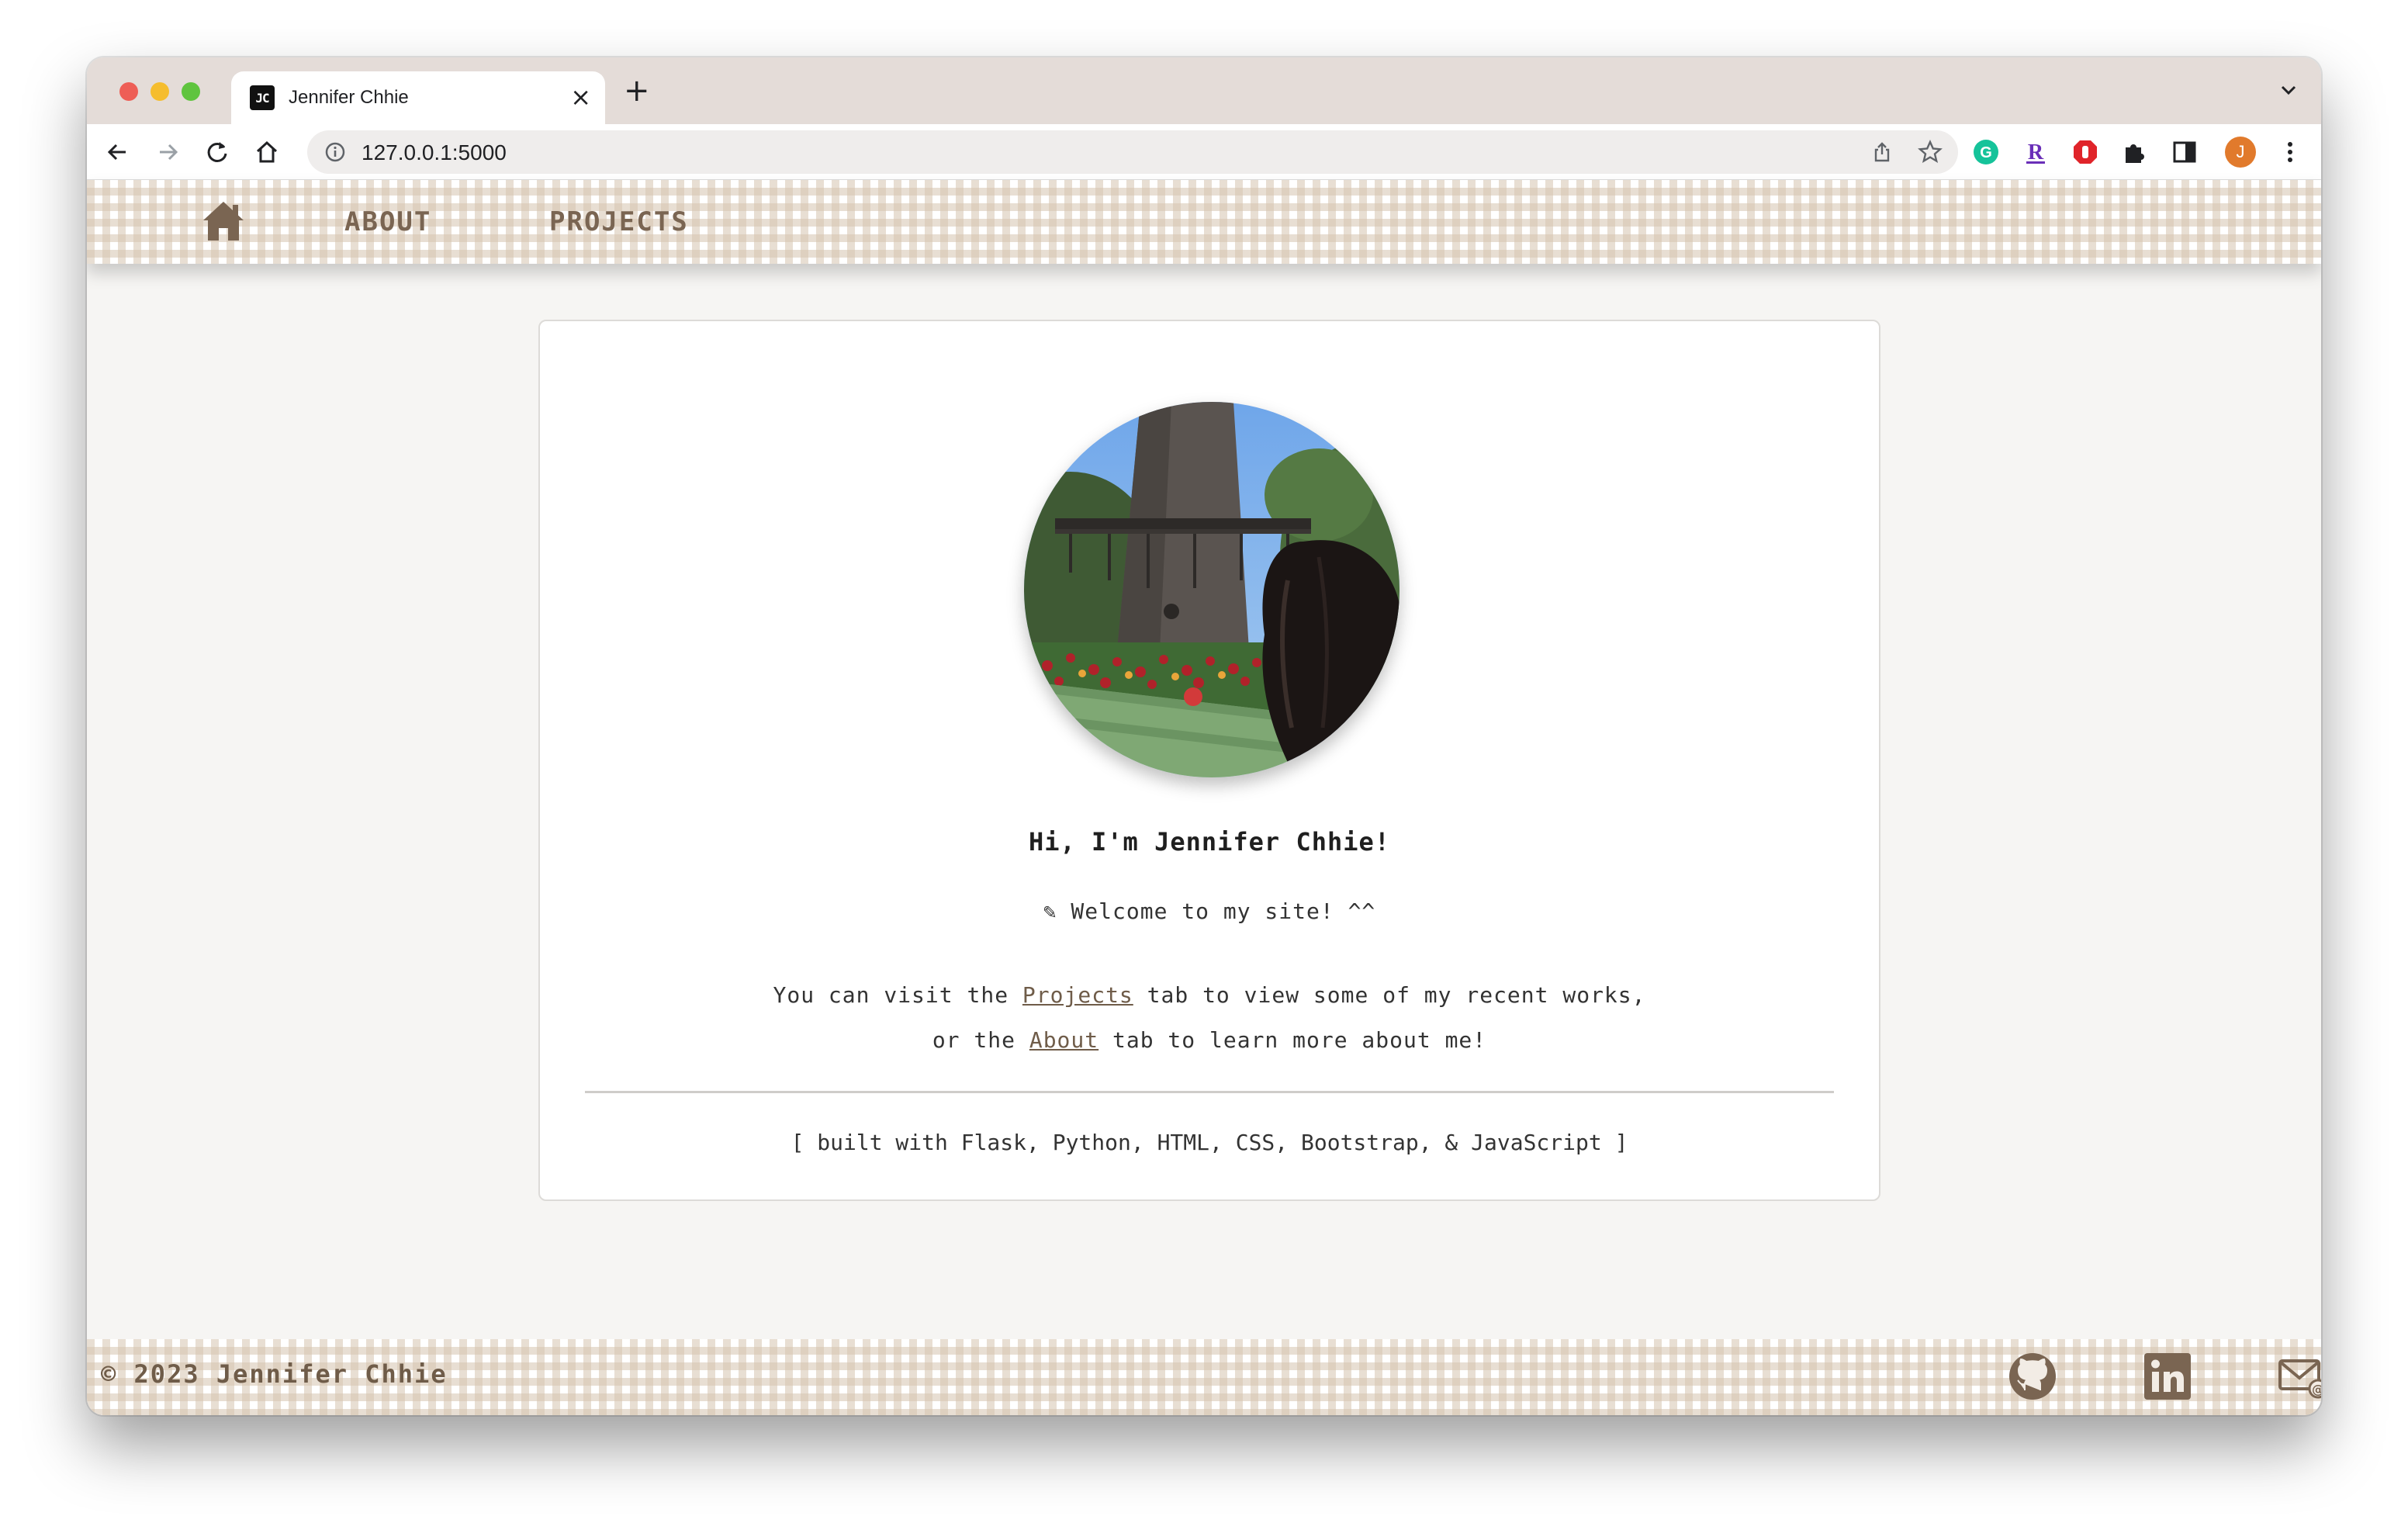 This screenshot has height=1530, width=2408. What do you see at coordinates (1204, 1377) in the screenshot?
I see `site-footer: © 2023 Jennifer Chhie @` at bounding box center [1204, 1377].